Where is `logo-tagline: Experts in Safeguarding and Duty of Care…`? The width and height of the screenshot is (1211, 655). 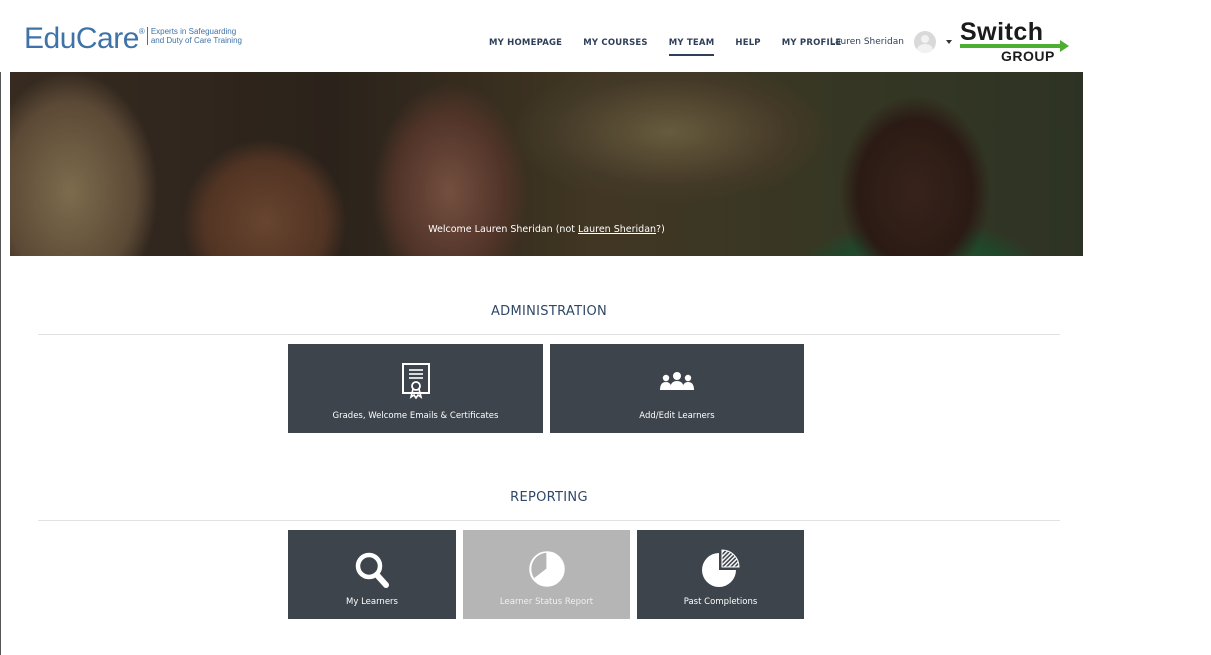 logo-tagline: Experts in Safeguarding and Duty of Care… is located at coordinates (194, 36).